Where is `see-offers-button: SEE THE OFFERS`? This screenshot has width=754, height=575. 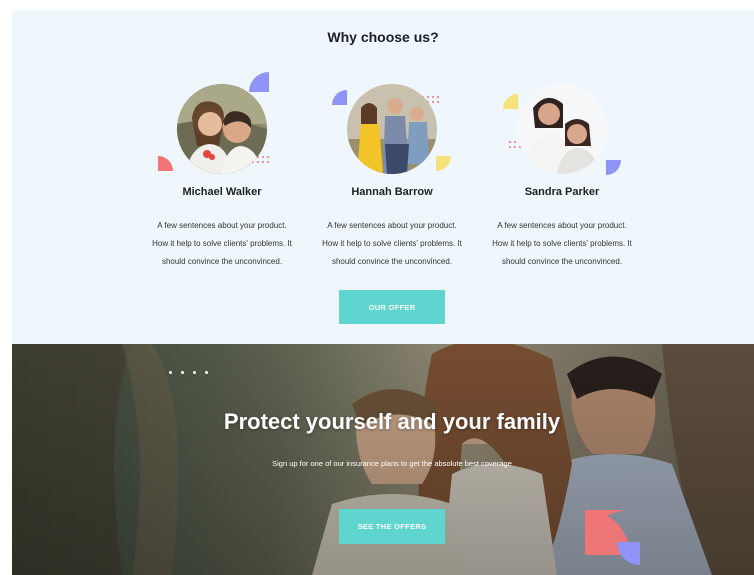
see-offers-button: SEE THE OFFERS is located at coordinates (392, 526).